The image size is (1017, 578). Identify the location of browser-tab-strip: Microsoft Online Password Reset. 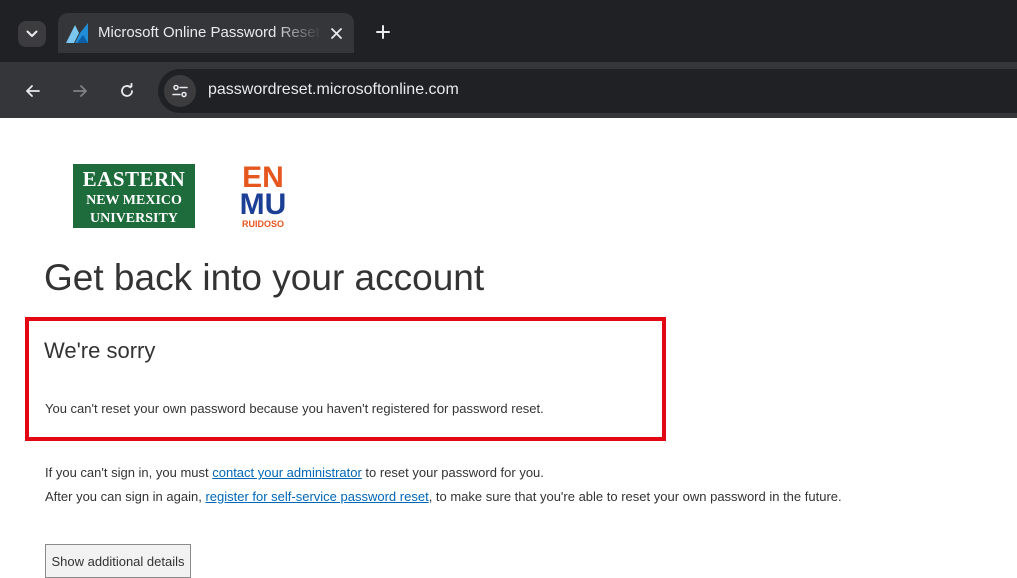
(508, 31).